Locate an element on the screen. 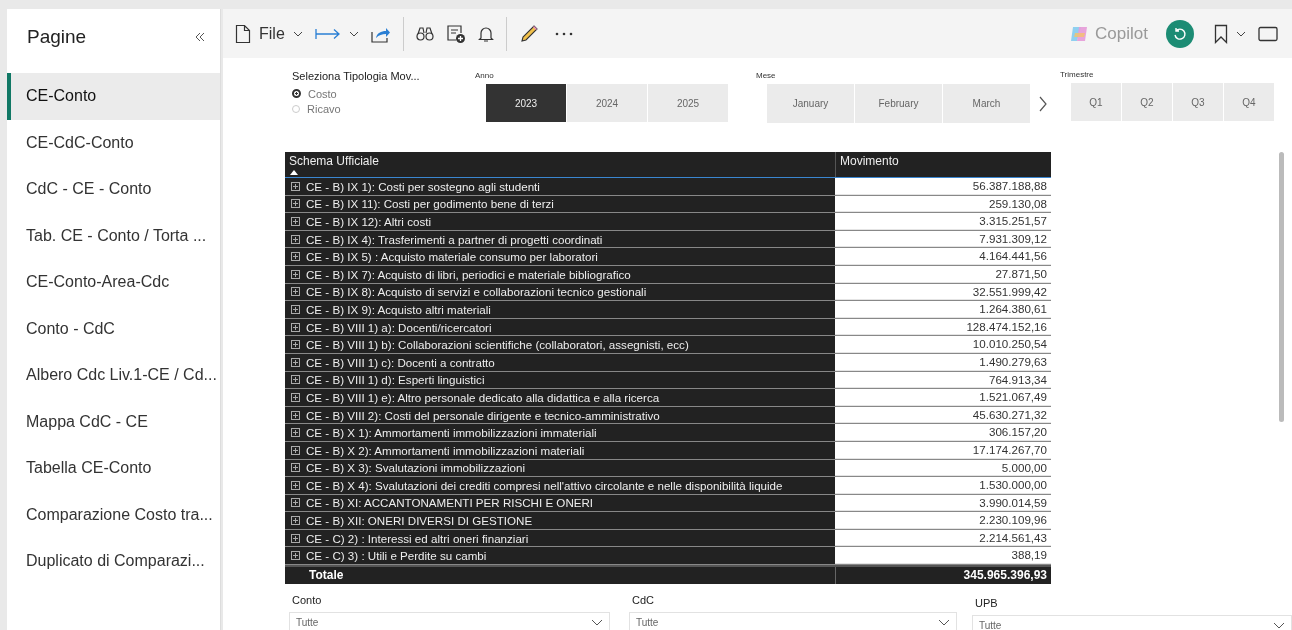 Image resolution: width=1292 pixels, height=630 pixels. row-label: CE - B) IX 8): Acquisto di servizi e collaborazioni tecnico gestionali is located at coordinates (476, 292).